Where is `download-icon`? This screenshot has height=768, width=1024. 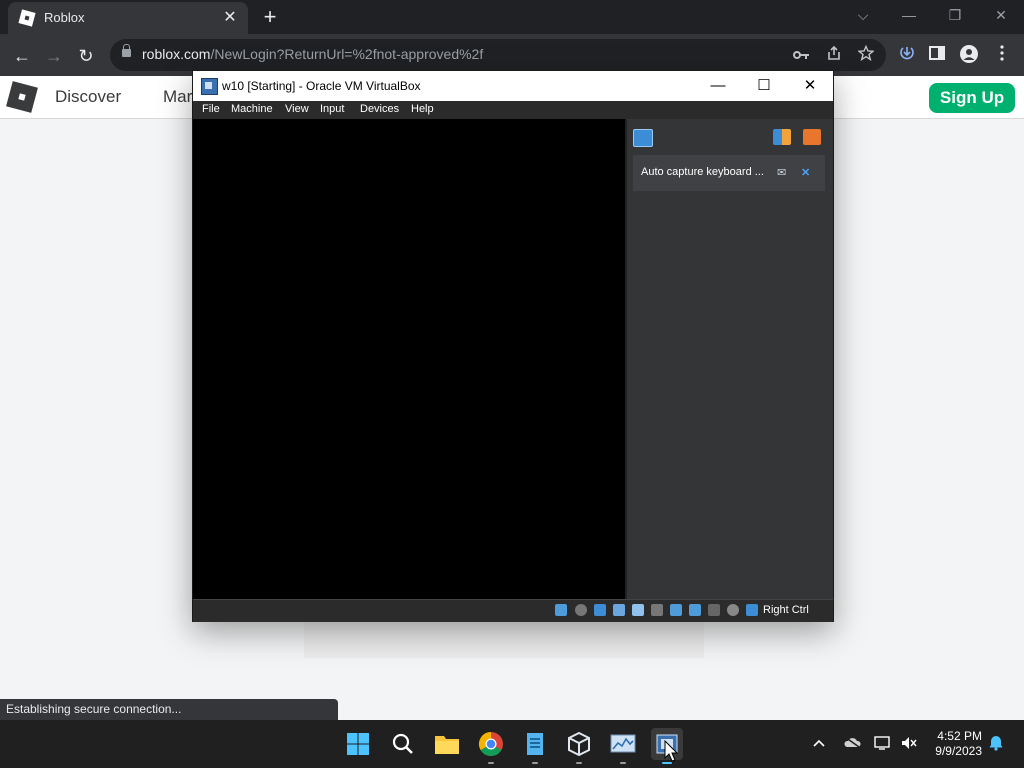 download-icon is located at coordinates (907, 55).